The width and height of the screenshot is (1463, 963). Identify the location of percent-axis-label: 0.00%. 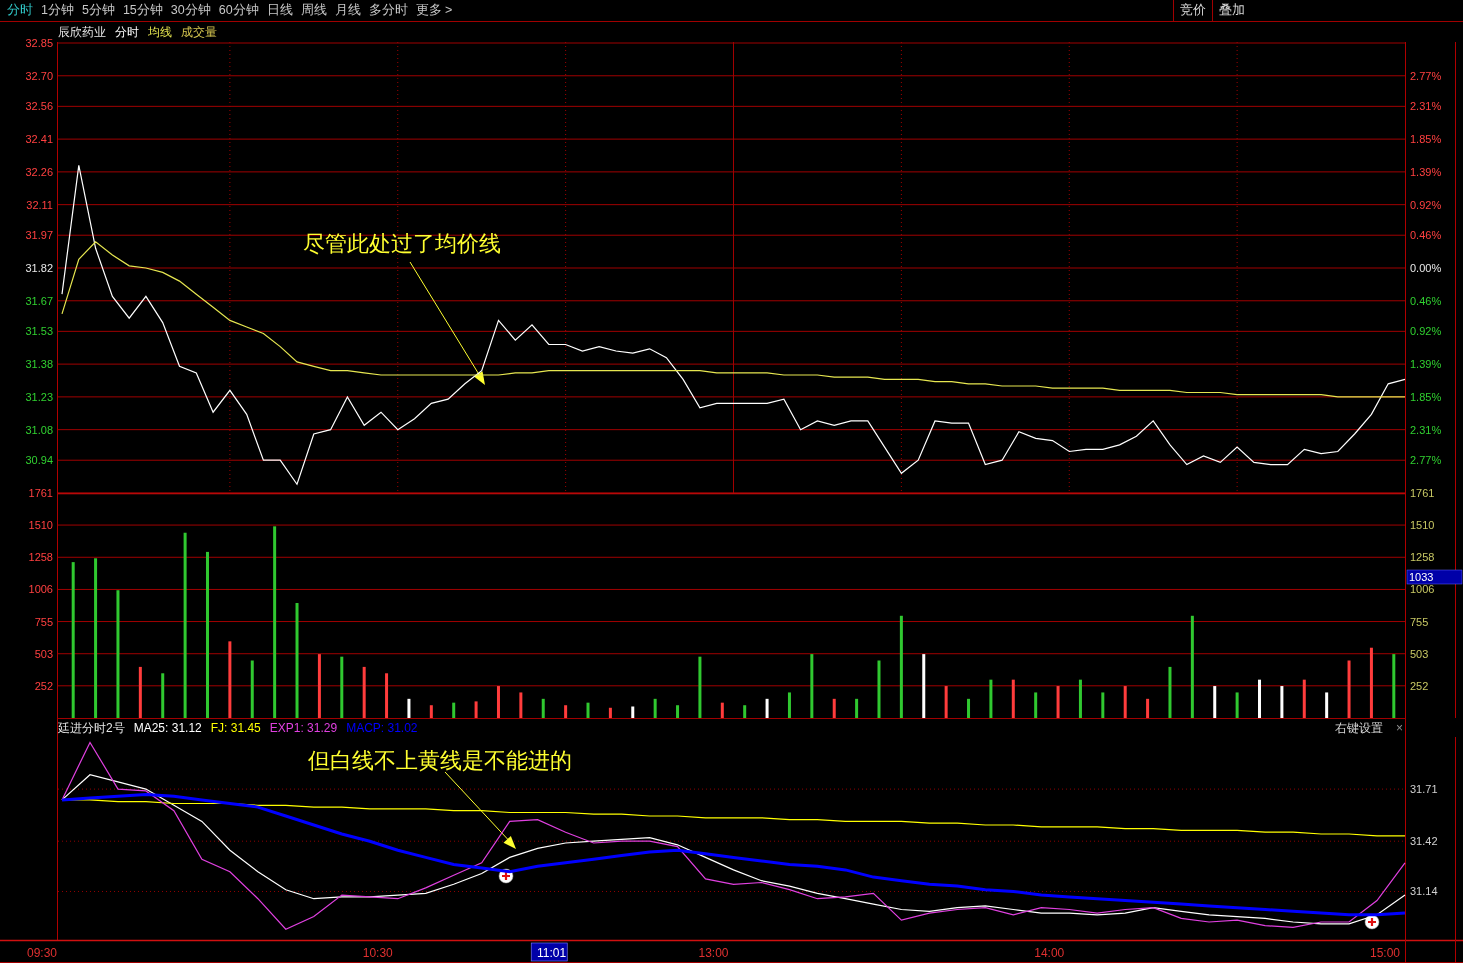
(1426, 268).